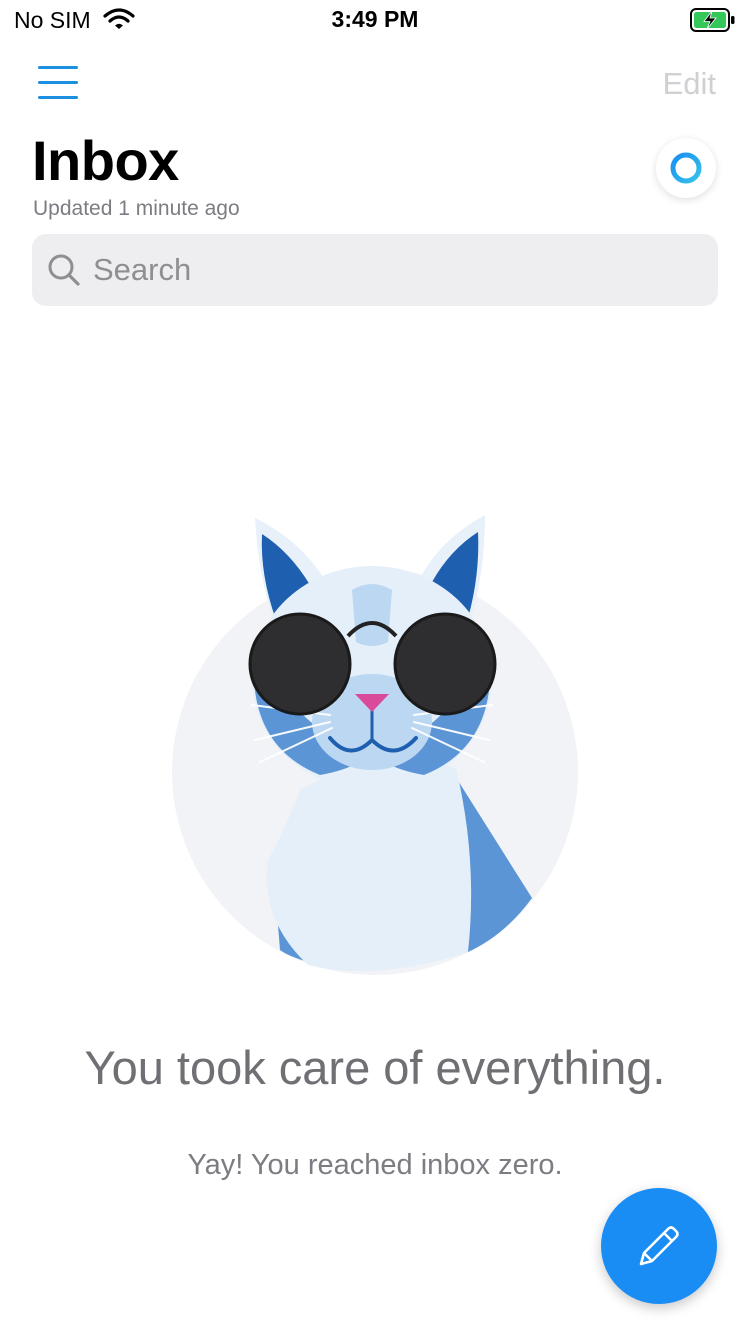  Describe the element at coordinates (64, 270) in the screenshot. I see `search-icon` at that location.